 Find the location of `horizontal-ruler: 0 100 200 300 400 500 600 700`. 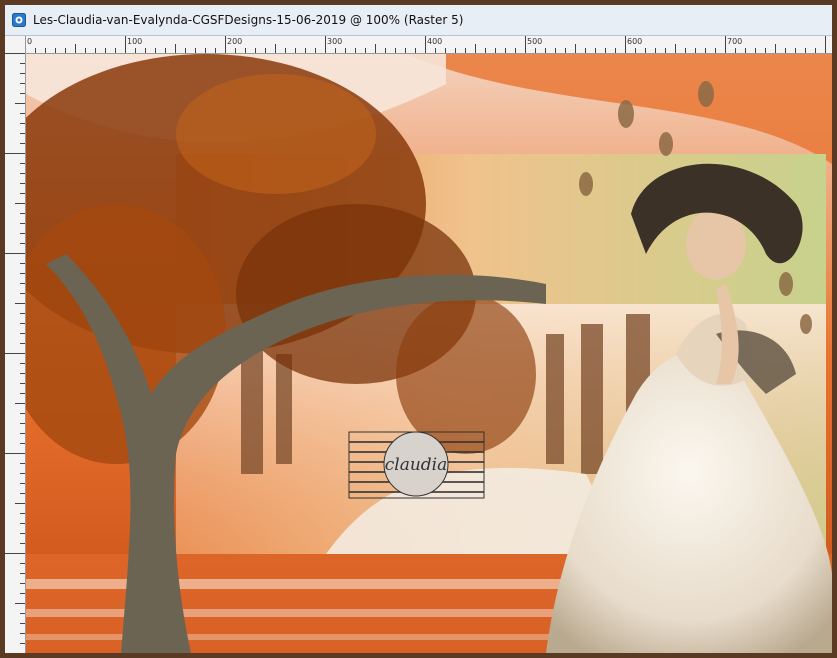

horizontal-ruler: 0 100 200 300 400 500 600 700 is located at coordinates (428, 45).